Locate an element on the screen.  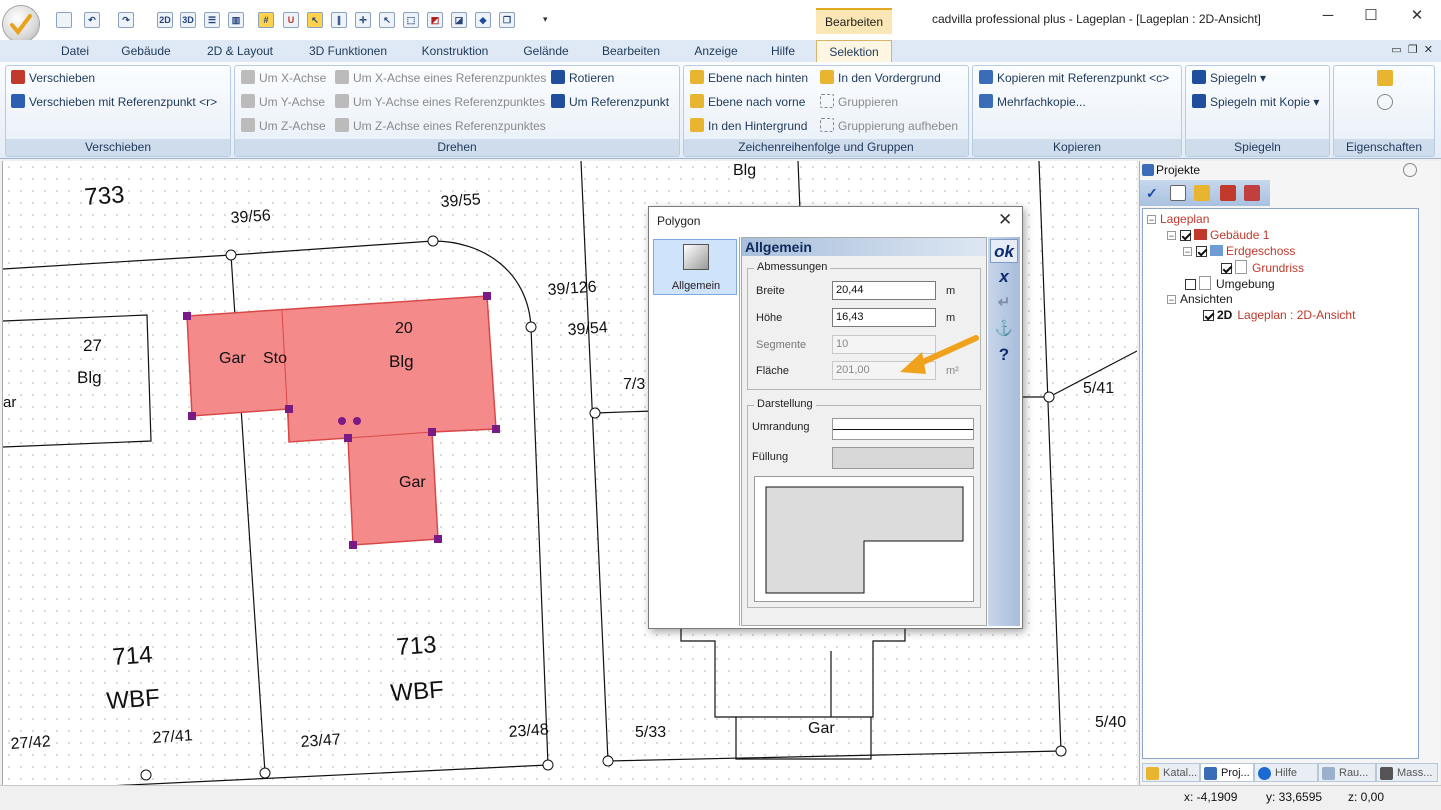
rotieren-button: Rotieren is located at coordinates (582, 78).